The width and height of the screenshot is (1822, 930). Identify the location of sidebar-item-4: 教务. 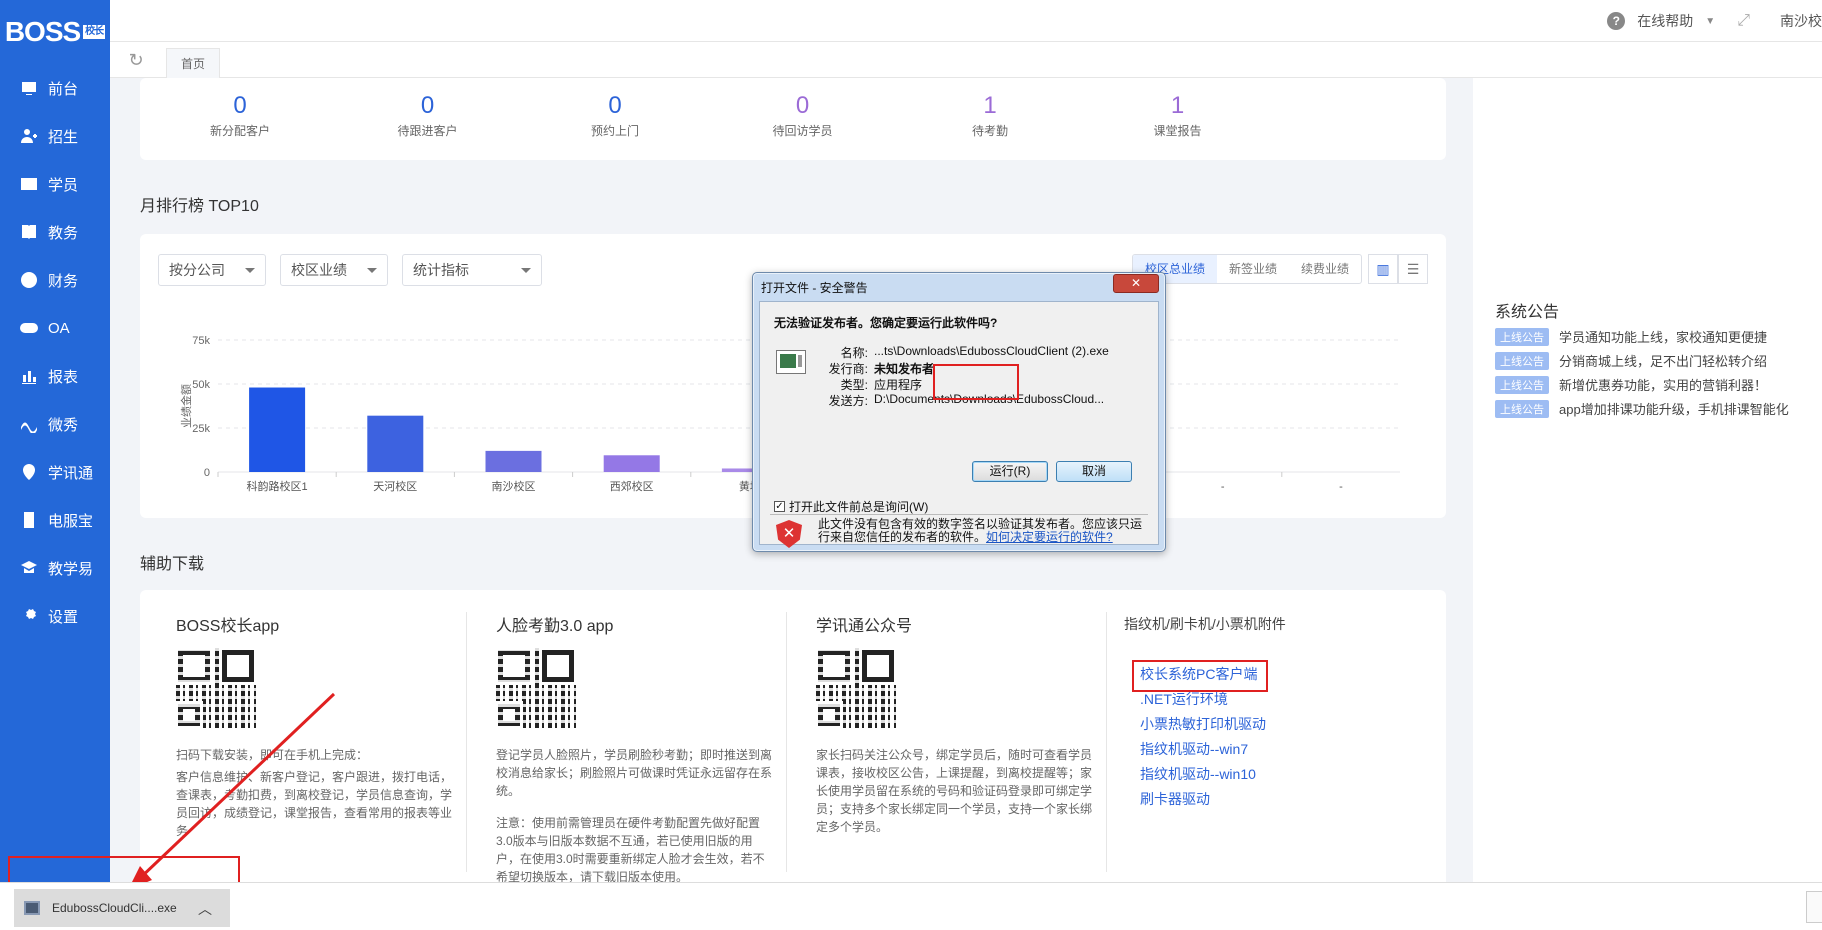
(55, 232).